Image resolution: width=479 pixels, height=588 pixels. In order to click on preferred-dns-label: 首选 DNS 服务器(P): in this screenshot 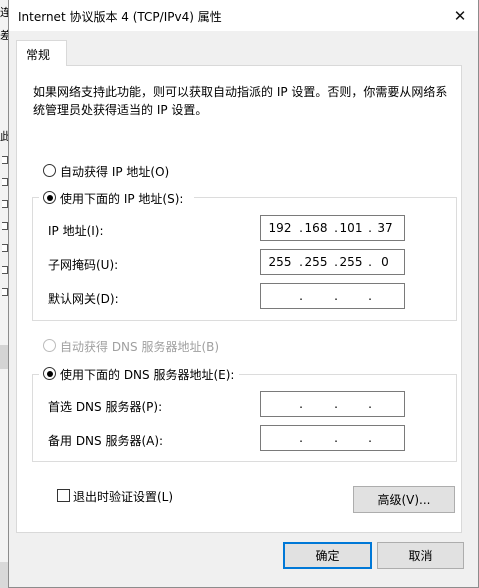, I will do `click(105, 407)`.